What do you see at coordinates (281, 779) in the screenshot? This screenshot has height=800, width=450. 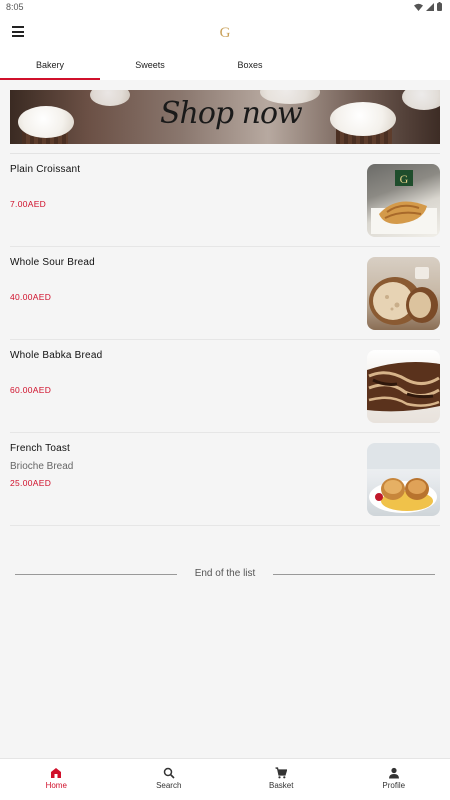 I see `nav-basket: Basket` at bounding box center [281, 779].